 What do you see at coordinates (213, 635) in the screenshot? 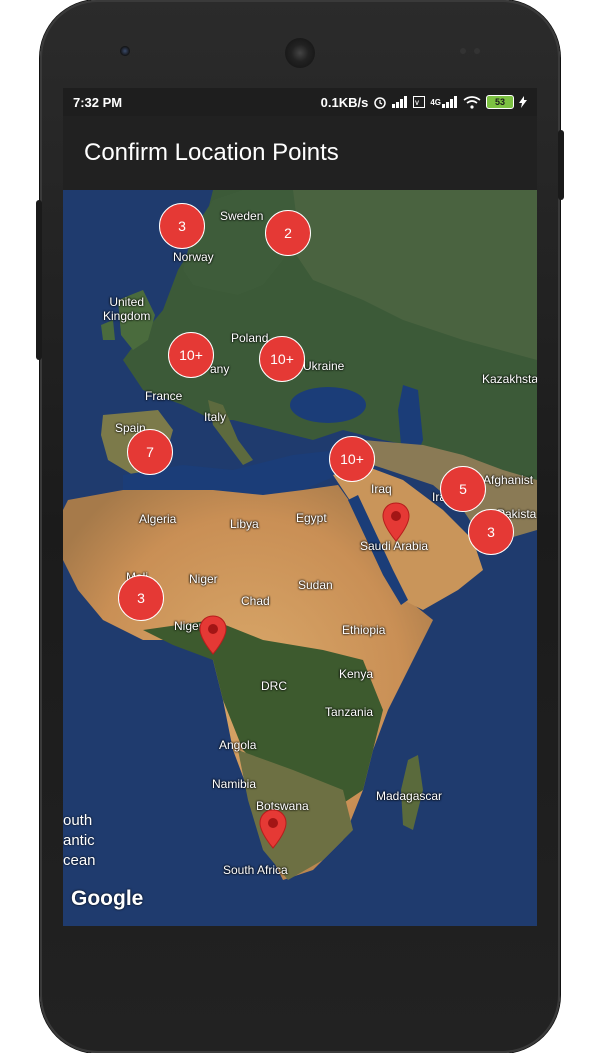
I see `location-pin-marker-nigeria` at bounding box center [213, 635].